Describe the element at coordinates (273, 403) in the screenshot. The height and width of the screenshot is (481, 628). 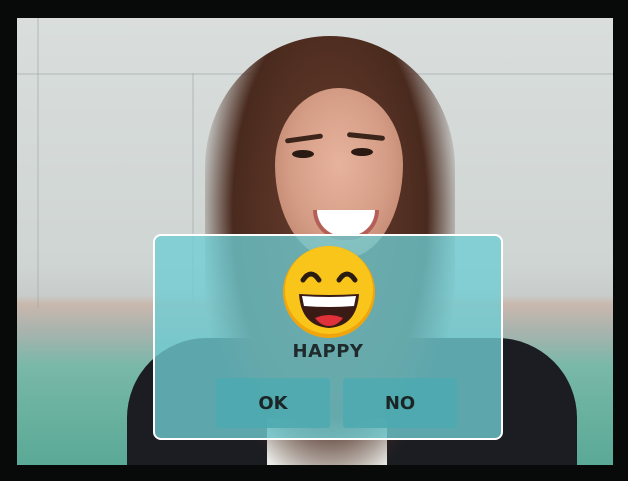
I see `ok-button: OK` at that location.